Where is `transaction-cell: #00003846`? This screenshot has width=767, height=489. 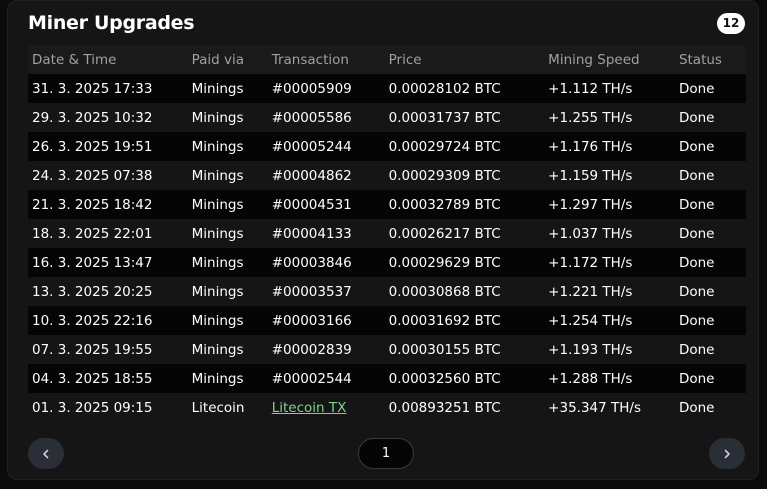
transaction-cell: #00003846 is located at coordinates (326, 262).